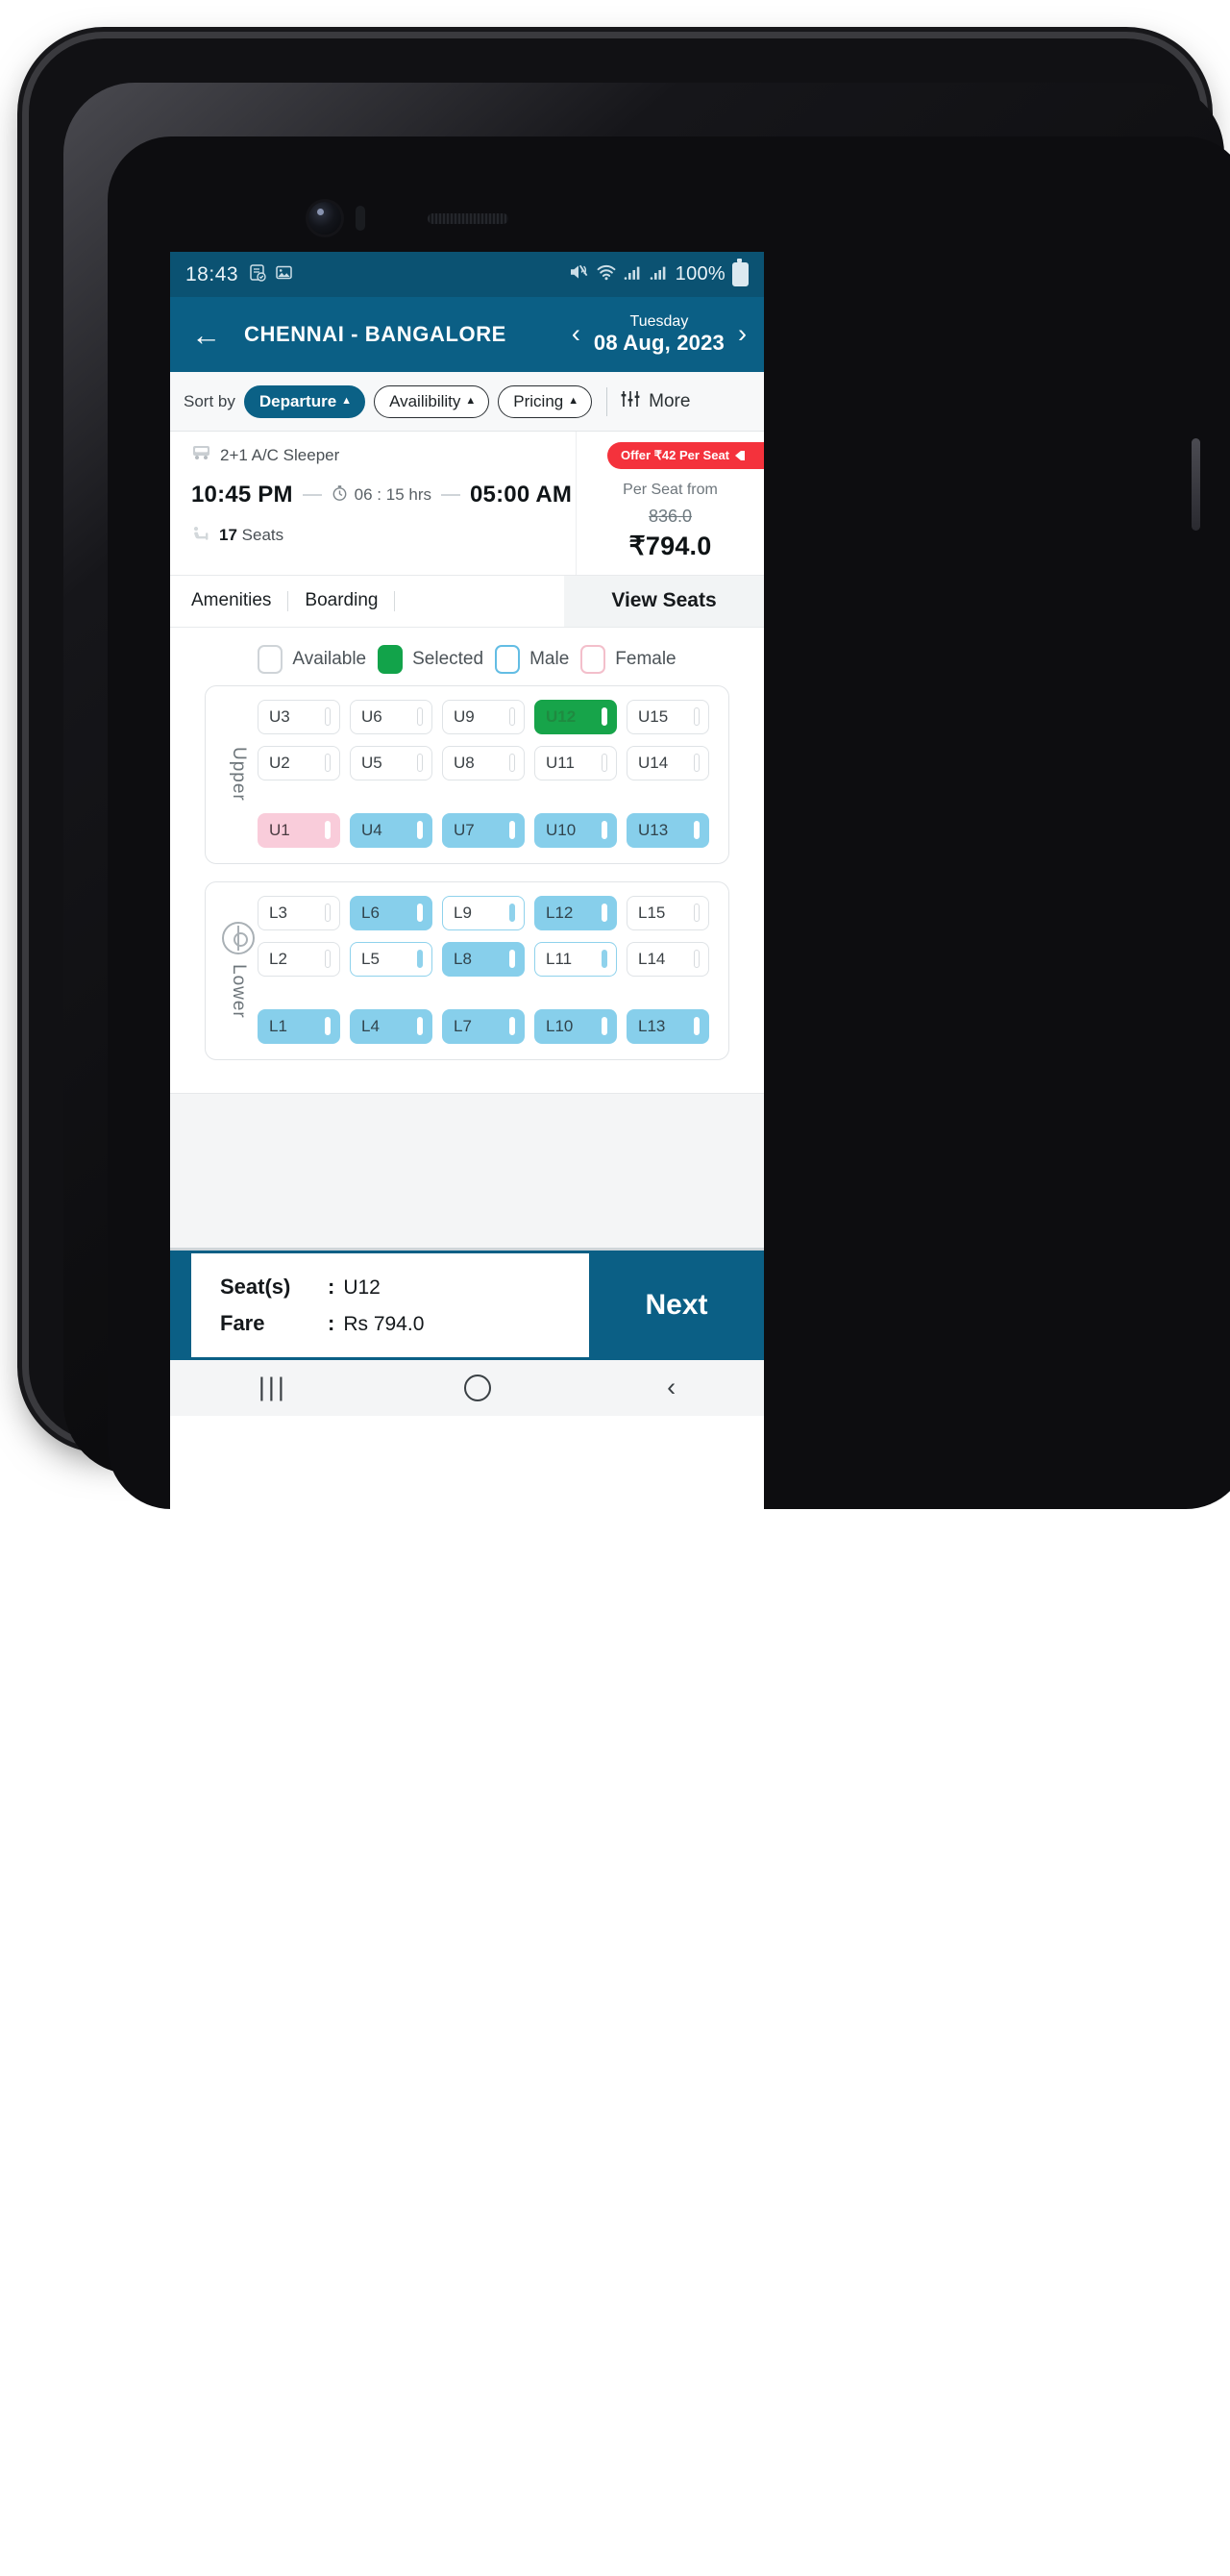 The image size is (1230, 2576). I want to click on seat-row: U1 U4 U7 U10 U13, so click(487, 830).